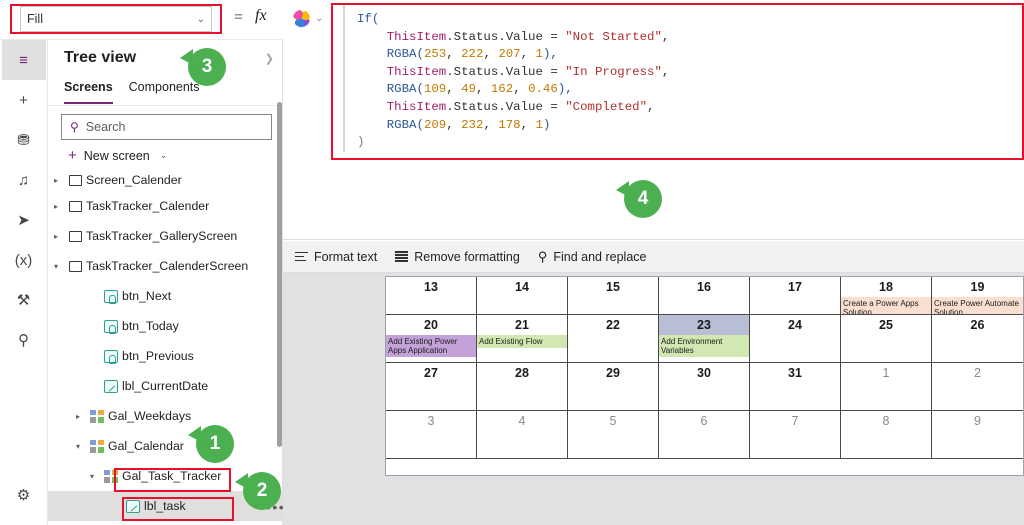 This screenshot has height=525, width=1024. What do you see at coordinates (977, 421) in the screenshot?
I see `calendar-day-number: 9` at bounding box center [977, 421].